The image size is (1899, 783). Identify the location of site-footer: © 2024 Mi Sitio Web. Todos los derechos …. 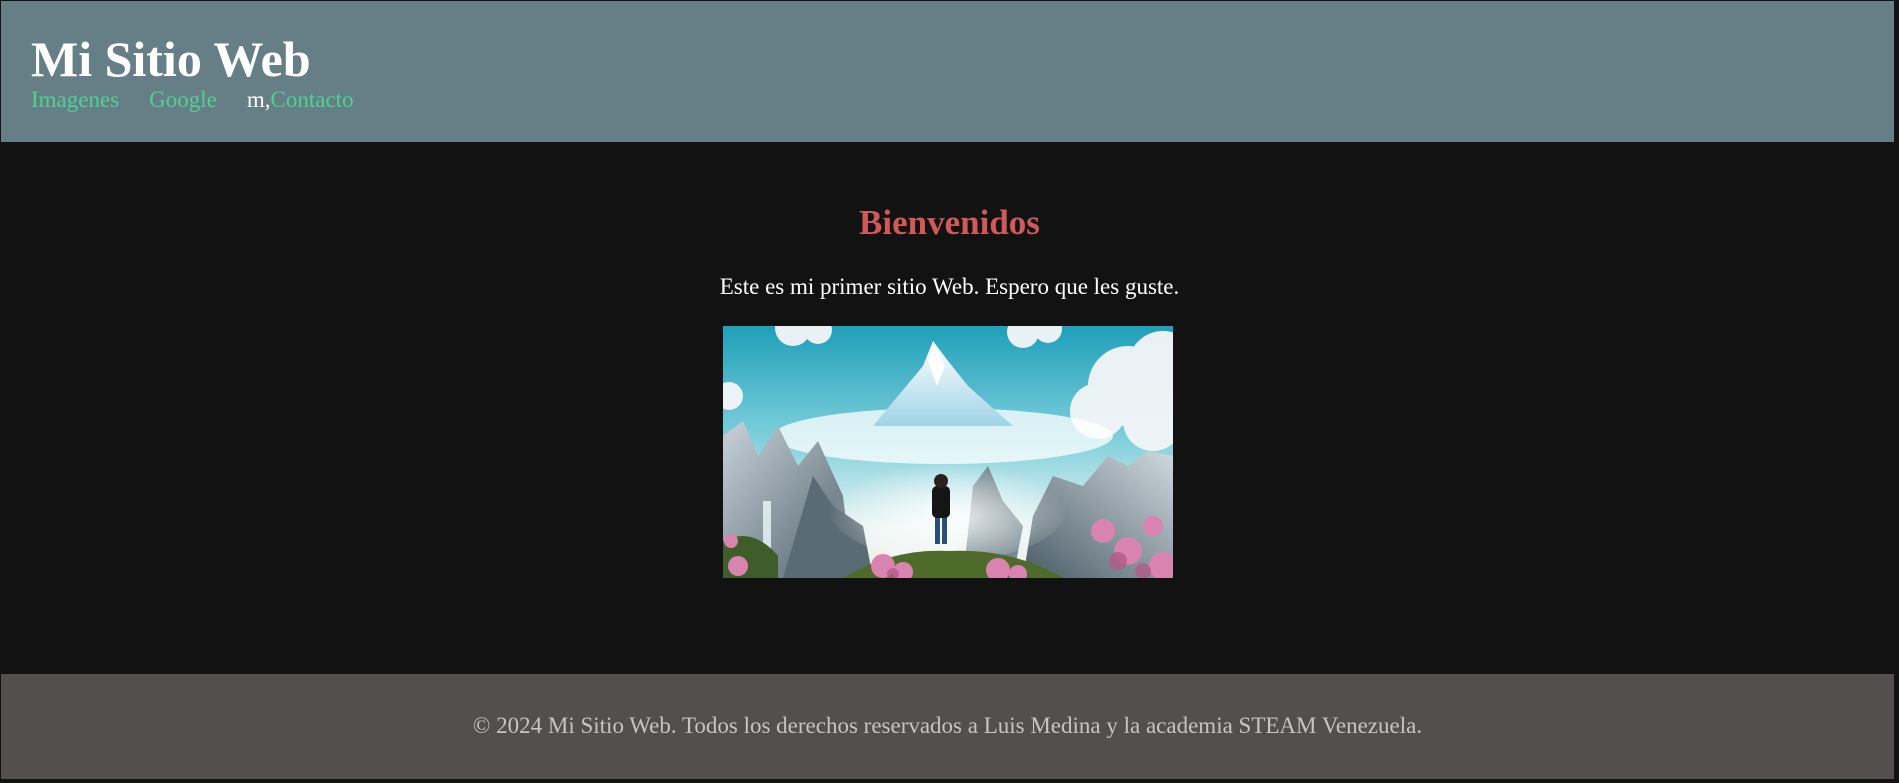
(947, 726).